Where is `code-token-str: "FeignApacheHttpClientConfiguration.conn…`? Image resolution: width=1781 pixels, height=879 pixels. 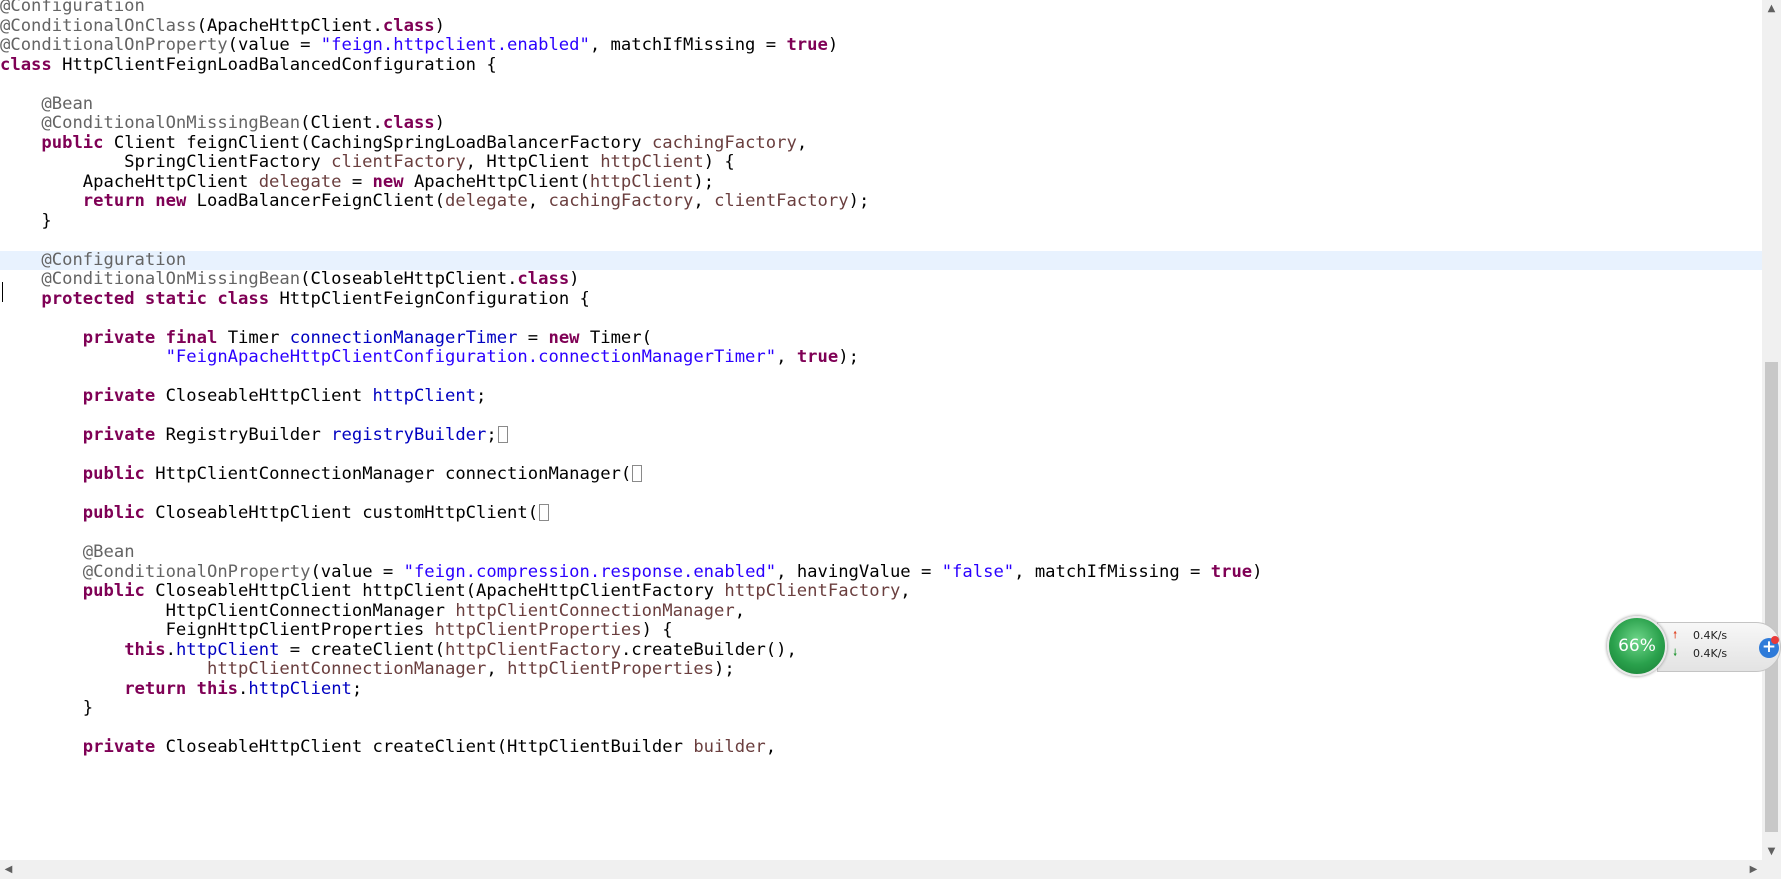 code-token-str: "FeignApacheHttpClientConfiguration.conn… is located at coordinates (471, 357).